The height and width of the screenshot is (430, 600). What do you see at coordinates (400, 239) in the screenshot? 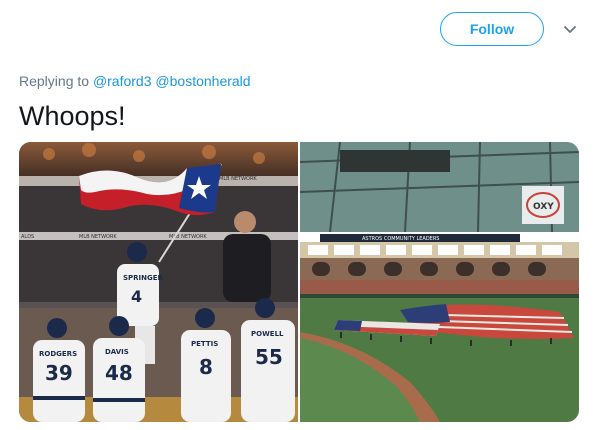
I see `community-leaders-banner: ASTROS COMMUNITY LEADERS` at bounding box center [400, 239].